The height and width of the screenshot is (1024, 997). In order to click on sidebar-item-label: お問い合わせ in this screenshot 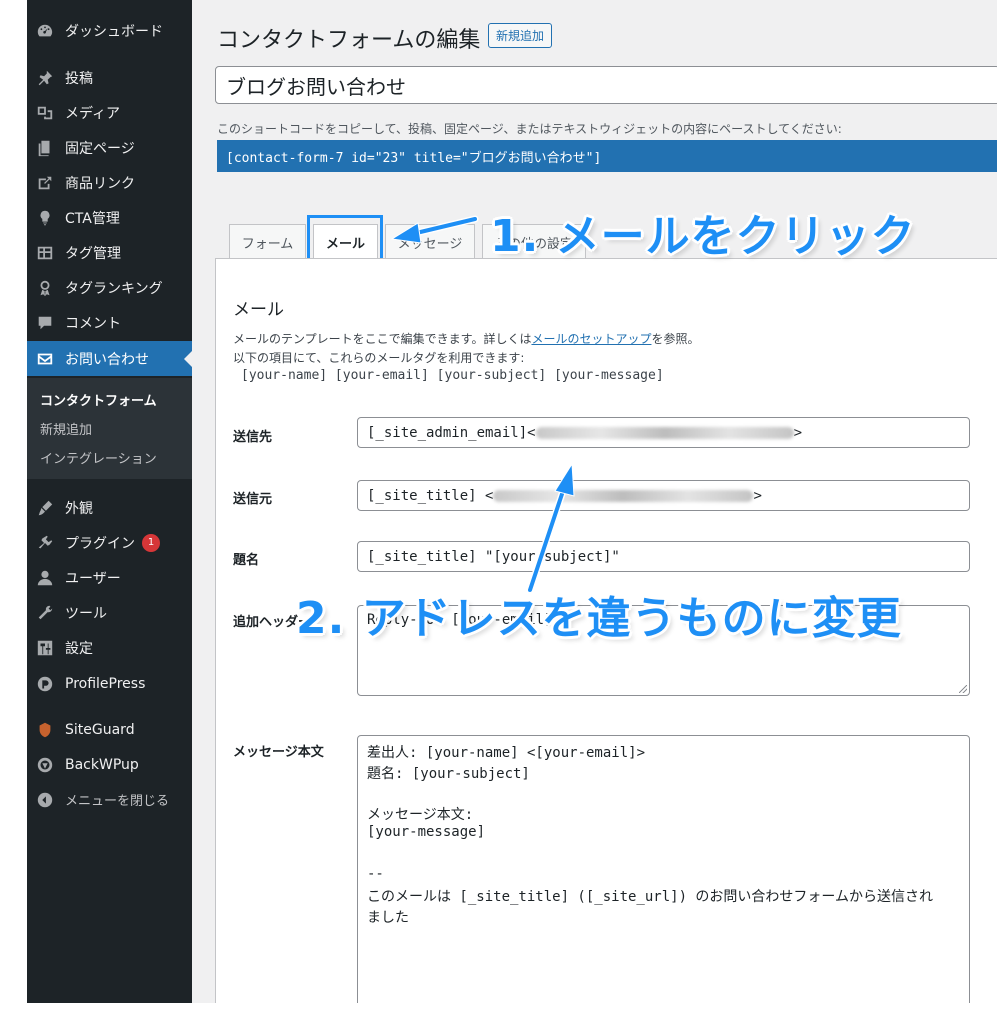, I will do `click(107, 359)`.